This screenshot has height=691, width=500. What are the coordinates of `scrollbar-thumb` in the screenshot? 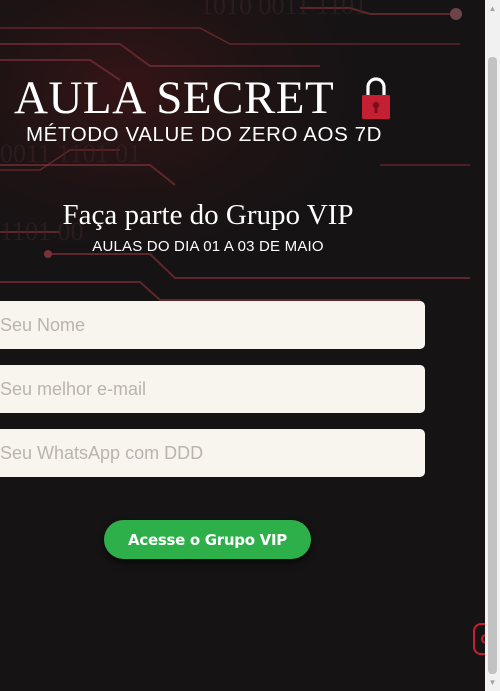 It's located at (492, 365).